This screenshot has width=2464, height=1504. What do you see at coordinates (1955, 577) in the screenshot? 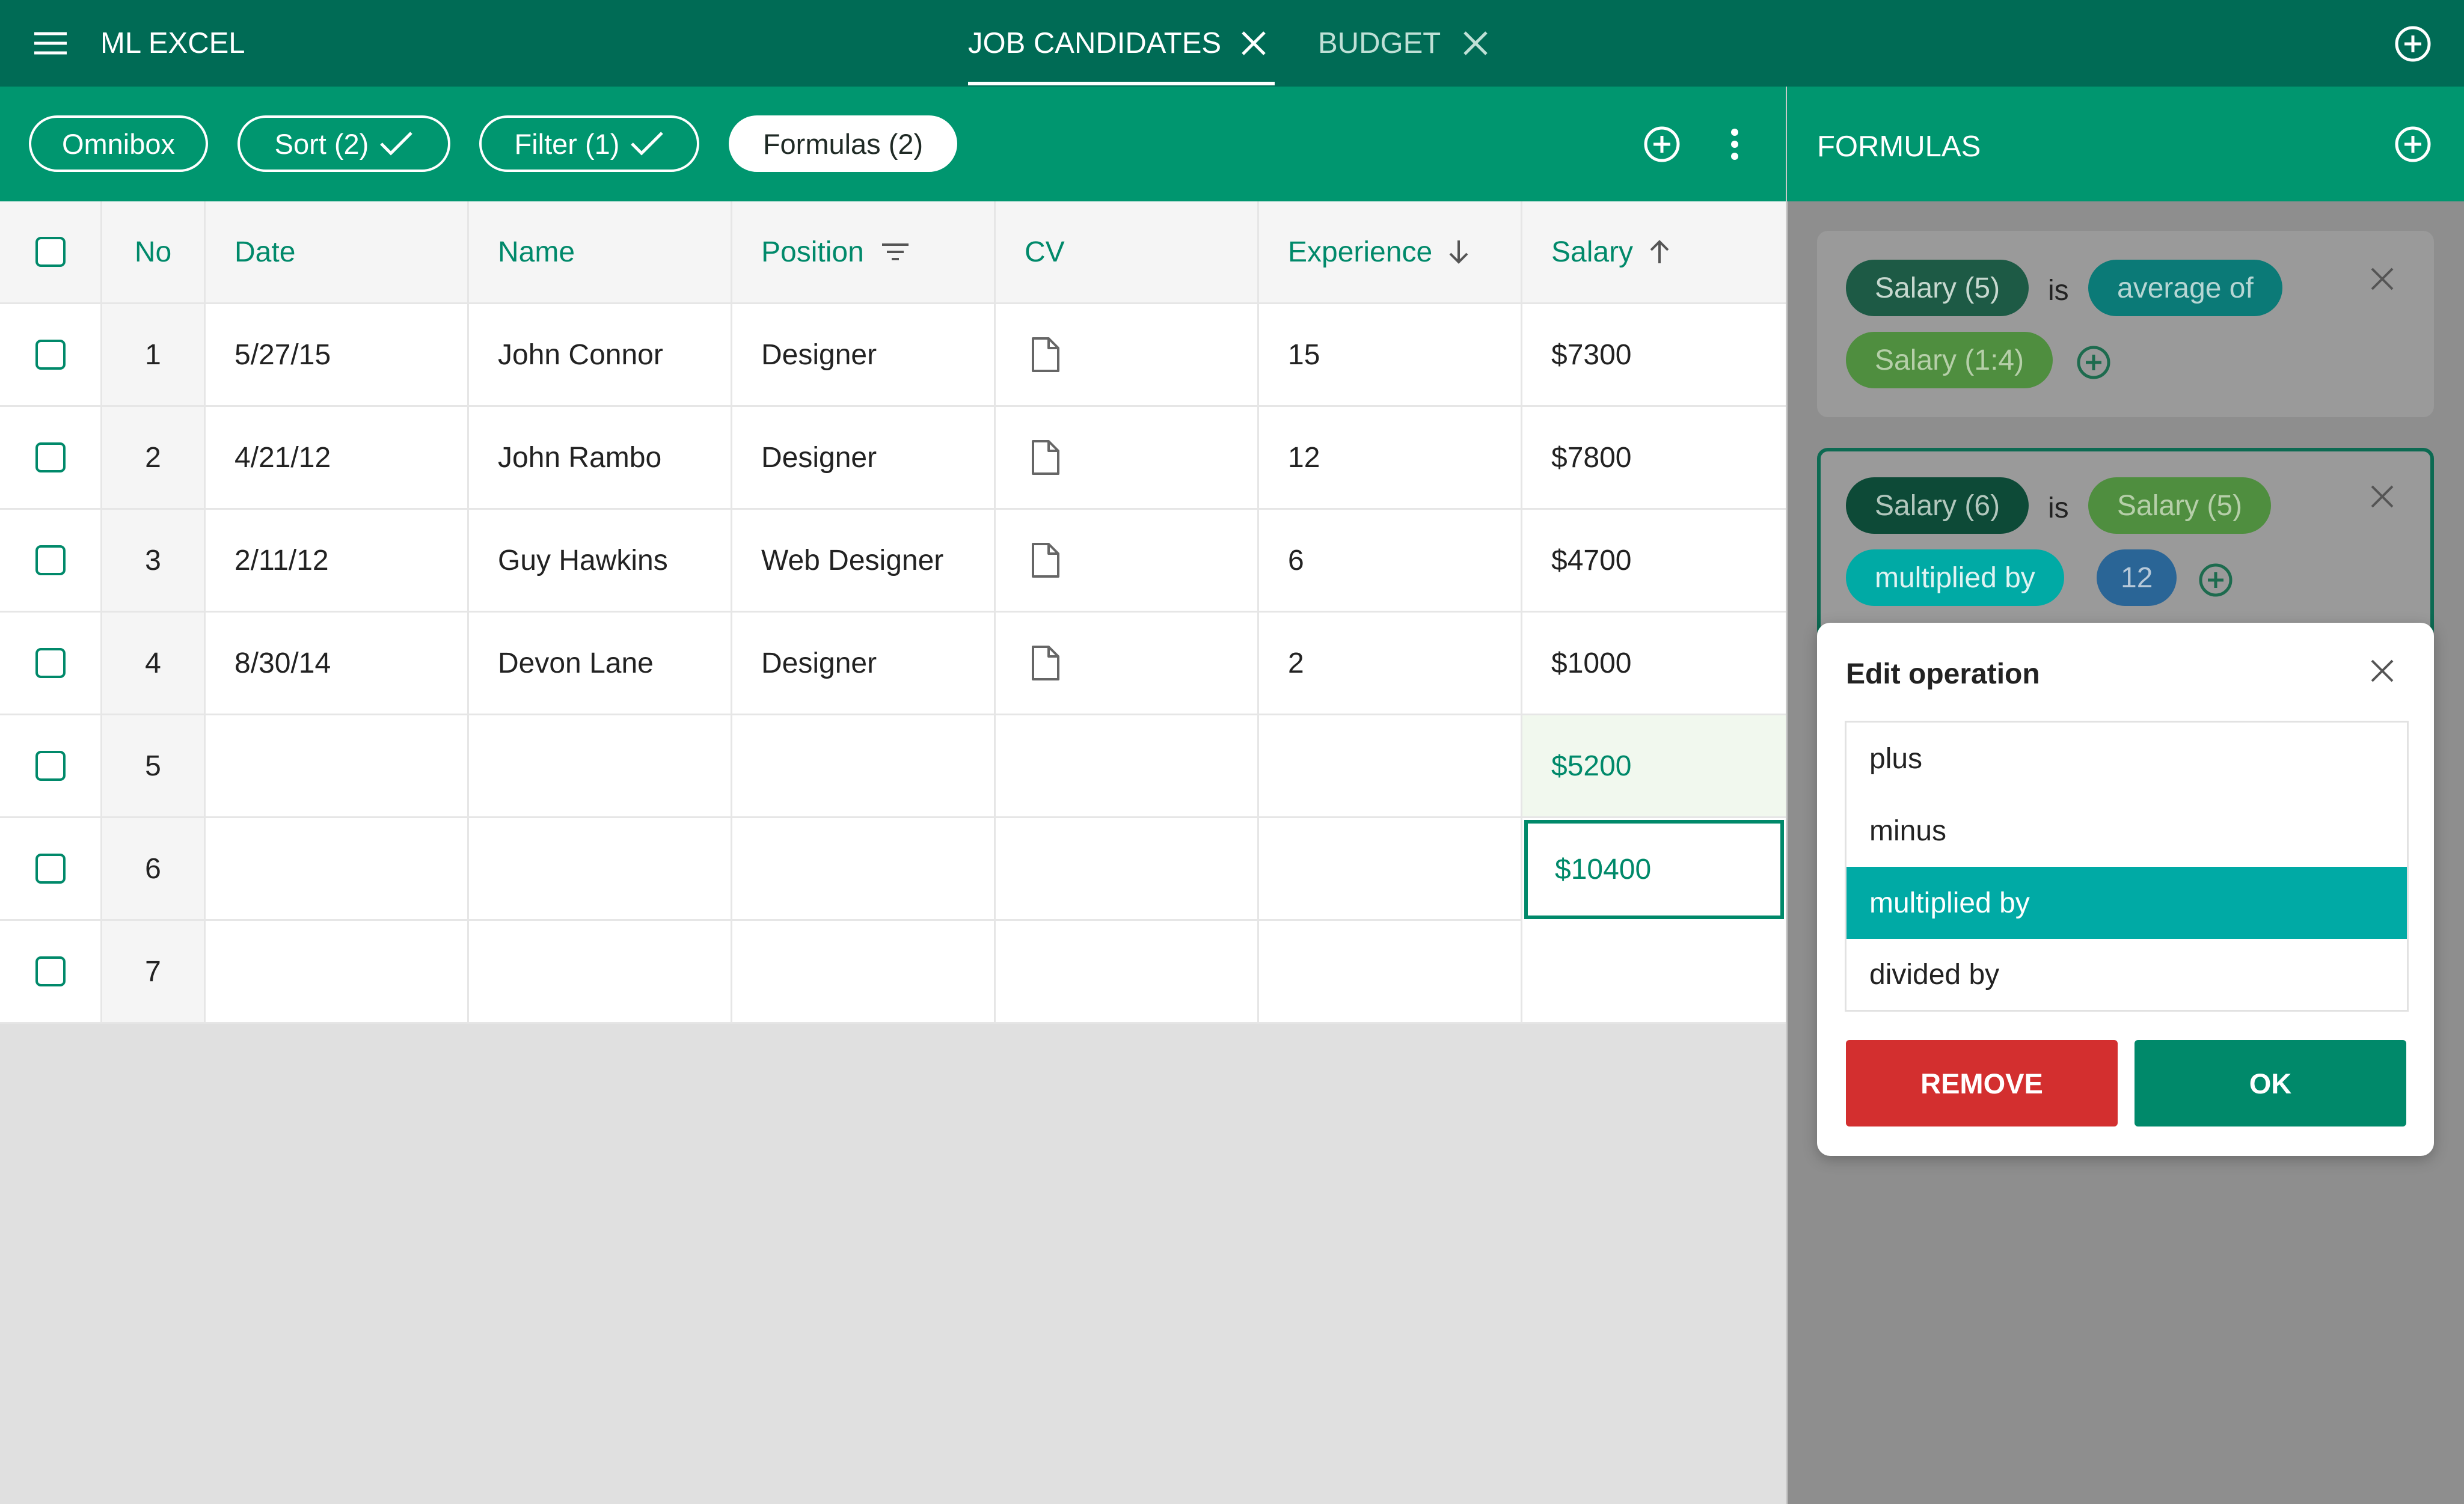
I see `formula-operator-chip: multiplied by` at bounding box center [1955, 577].